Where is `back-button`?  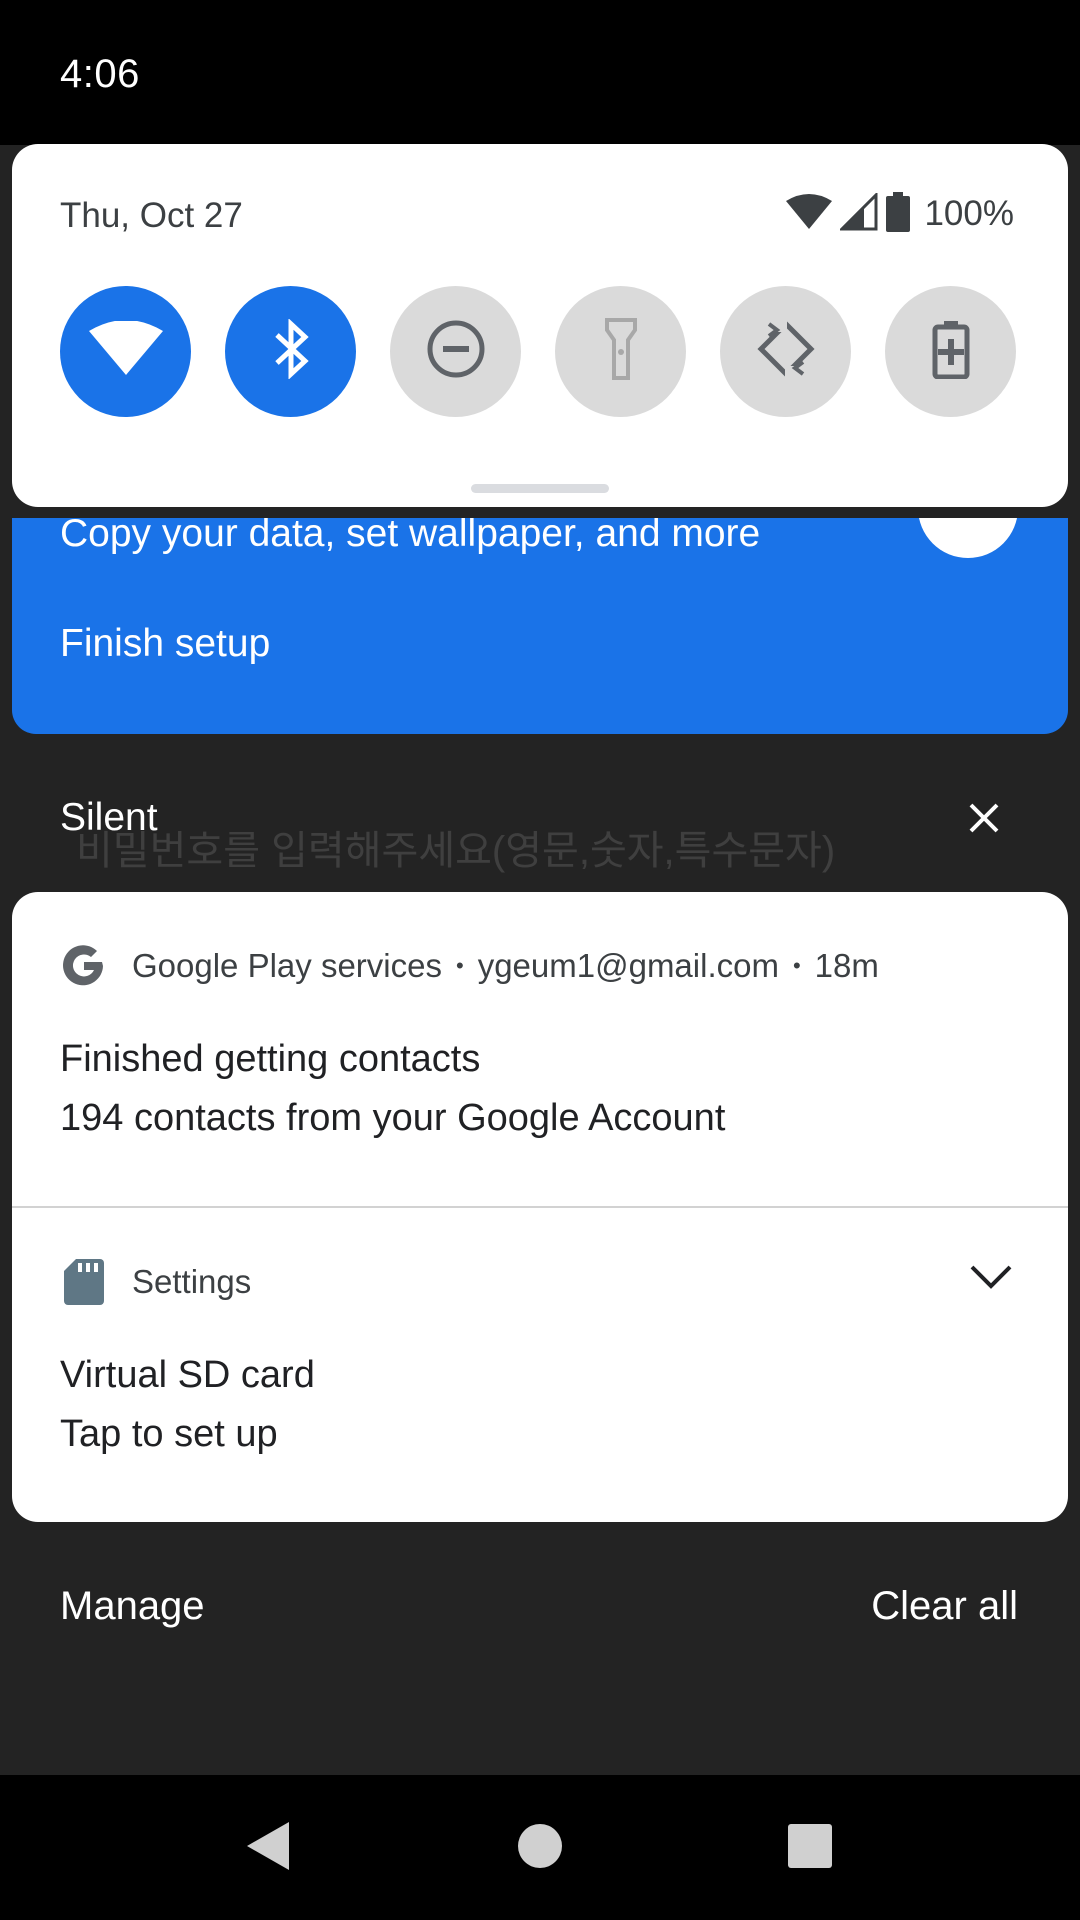
back-button is located at coordinates (268, 1848).